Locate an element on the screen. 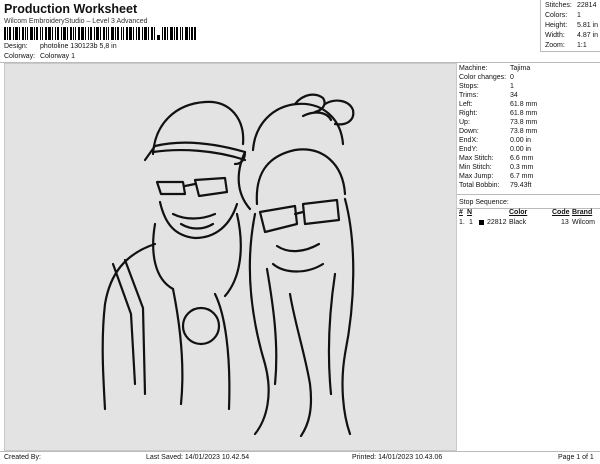  prop-row: Color changes: 0 is located at coordinates (486, 77).